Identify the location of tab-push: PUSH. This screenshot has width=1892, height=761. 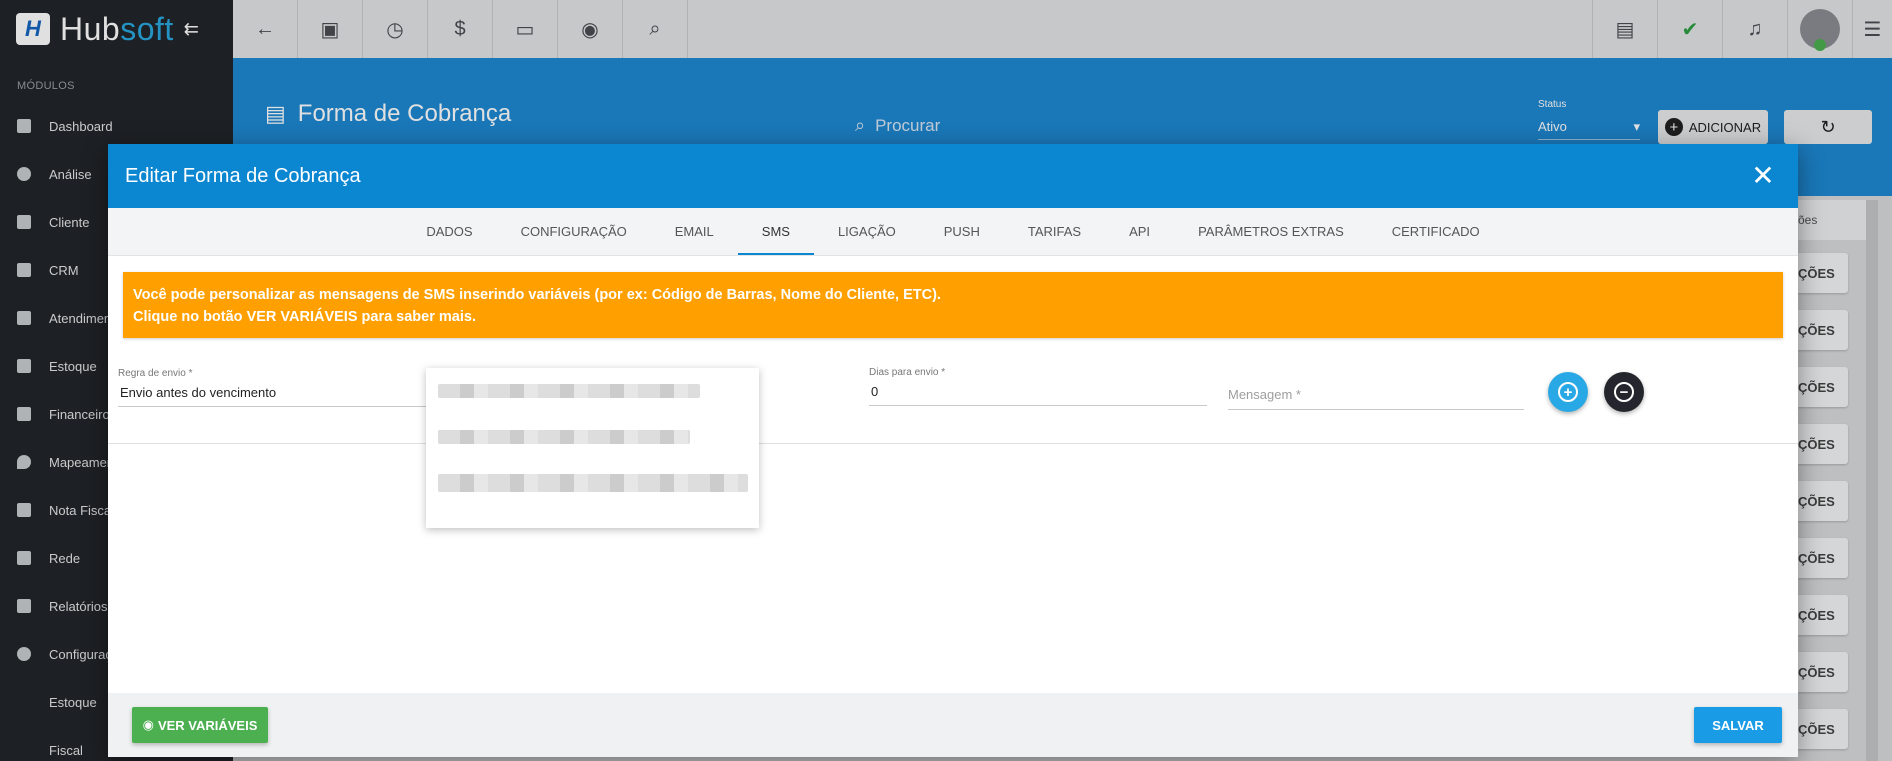
(962, 231).